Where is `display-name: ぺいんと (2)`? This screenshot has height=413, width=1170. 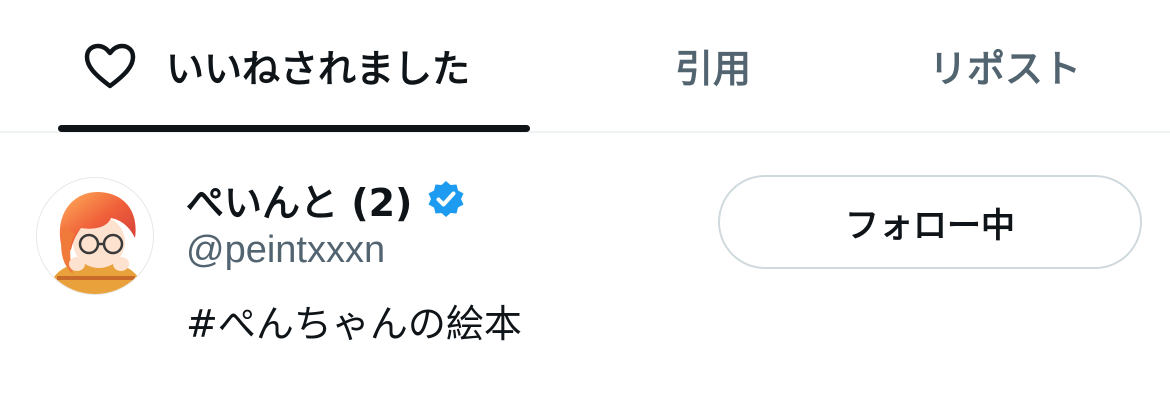
display-name: ぺいんと (2) is located at coordinates (299, 199).